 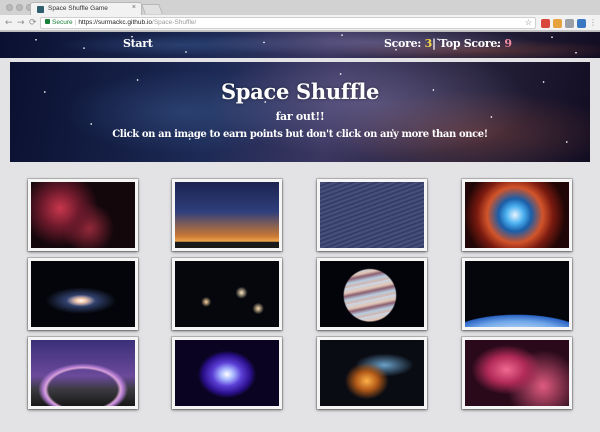 I want to click on close-window-button, so click(x=9, y=7).